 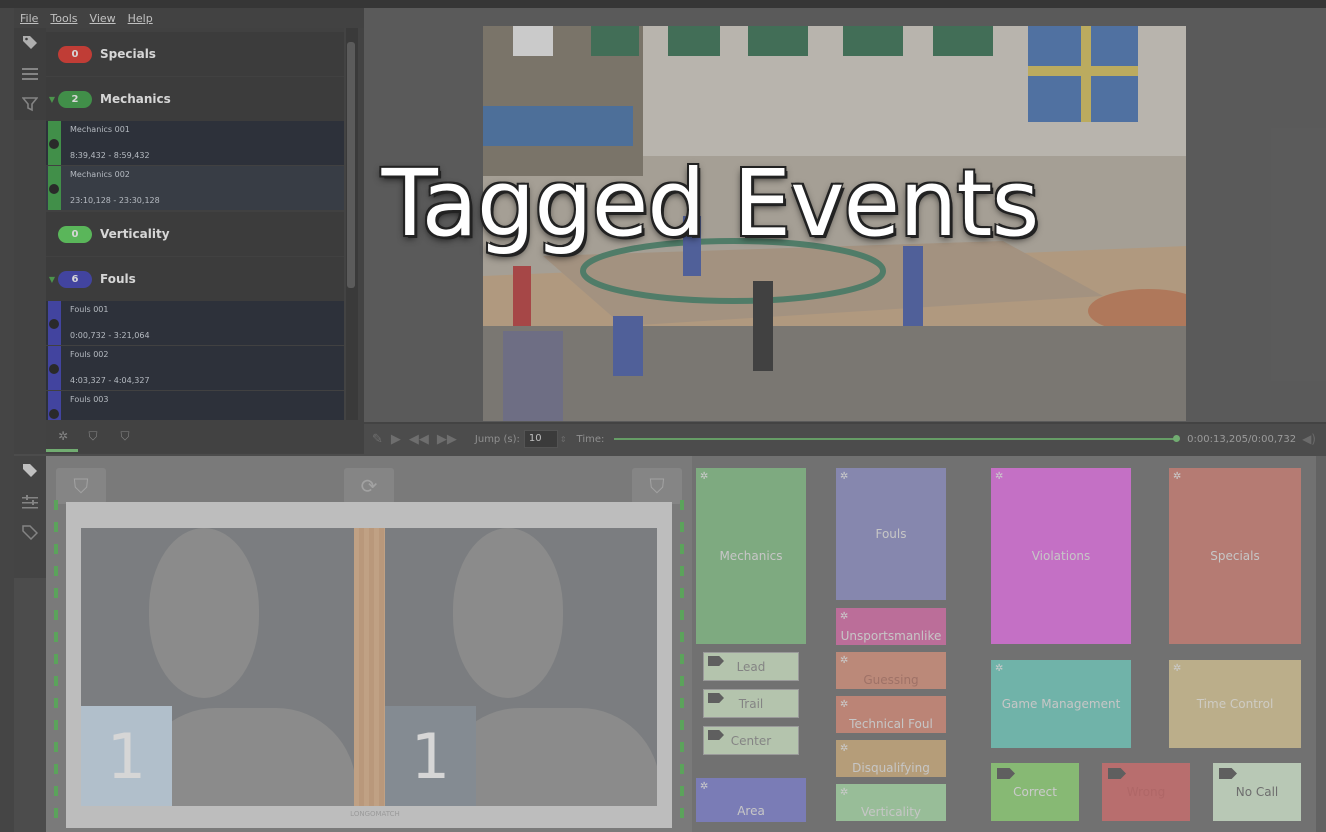 I want to click on field-boundary-right, so click(x=682, y=665).